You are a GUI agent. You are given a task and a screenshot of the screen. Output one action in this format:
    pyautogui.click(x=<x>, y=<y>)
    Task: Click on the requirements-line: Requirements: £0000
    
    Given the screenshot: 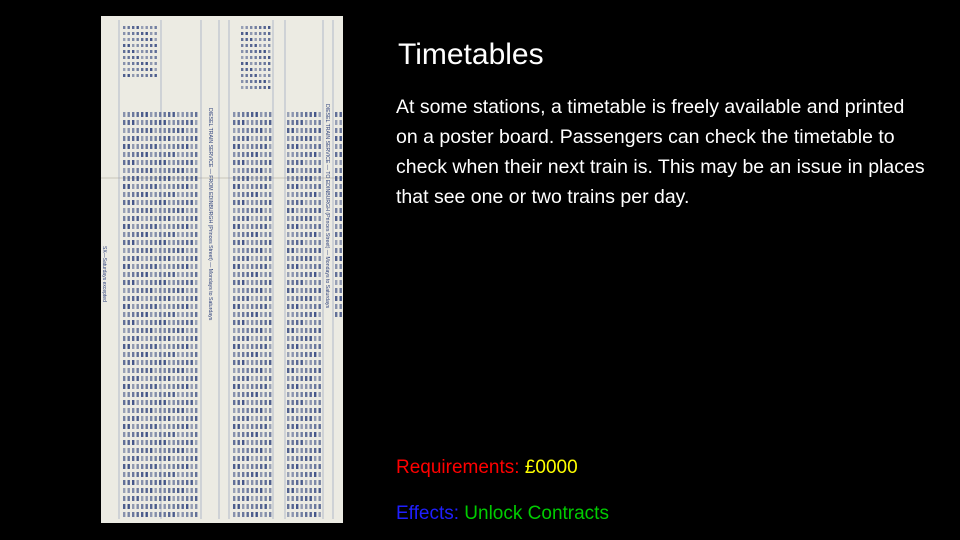 What is the action you would take?
    pyautogui.click(x=487, y=468)
    